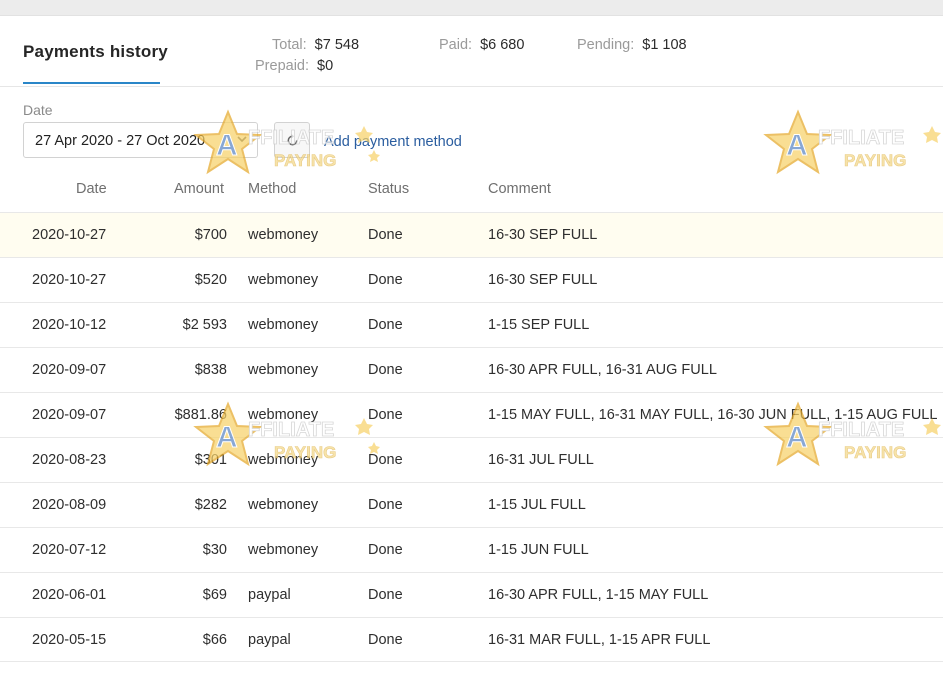 The width and height of the screenshot is (943, 692). What do you see at coordinates (282, 66) in the screenshot?
I see `prepaid-label: Prepaid:` at bounding box center [282, 66].